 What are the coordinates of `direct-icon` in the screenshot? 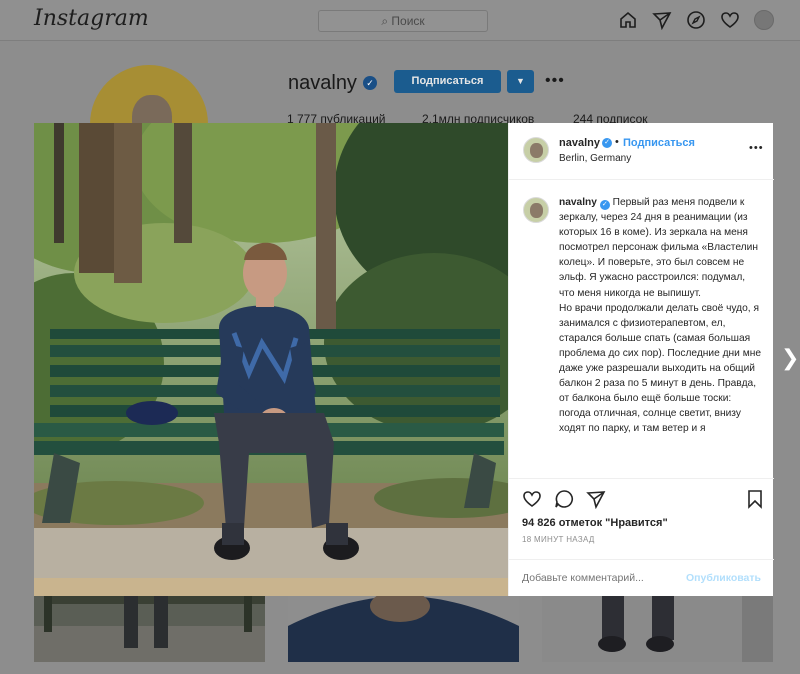 It's located at (662, 20).